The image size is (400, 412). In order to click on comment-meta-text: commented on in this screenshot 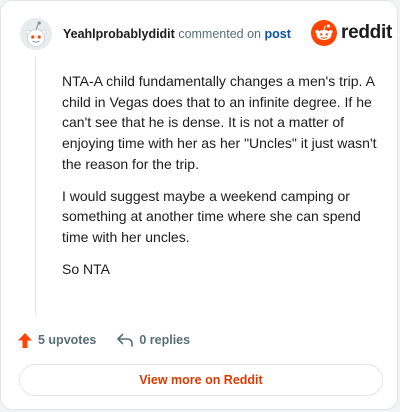, I will do `click(219, 34)`.